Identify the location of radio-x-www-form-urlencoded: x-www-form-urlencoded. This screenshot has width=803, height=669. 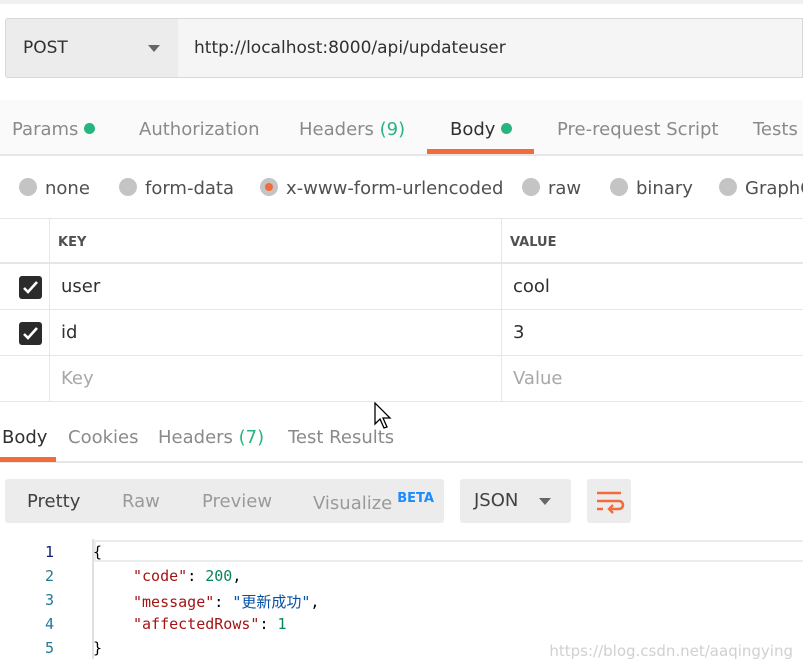
(381, 188).